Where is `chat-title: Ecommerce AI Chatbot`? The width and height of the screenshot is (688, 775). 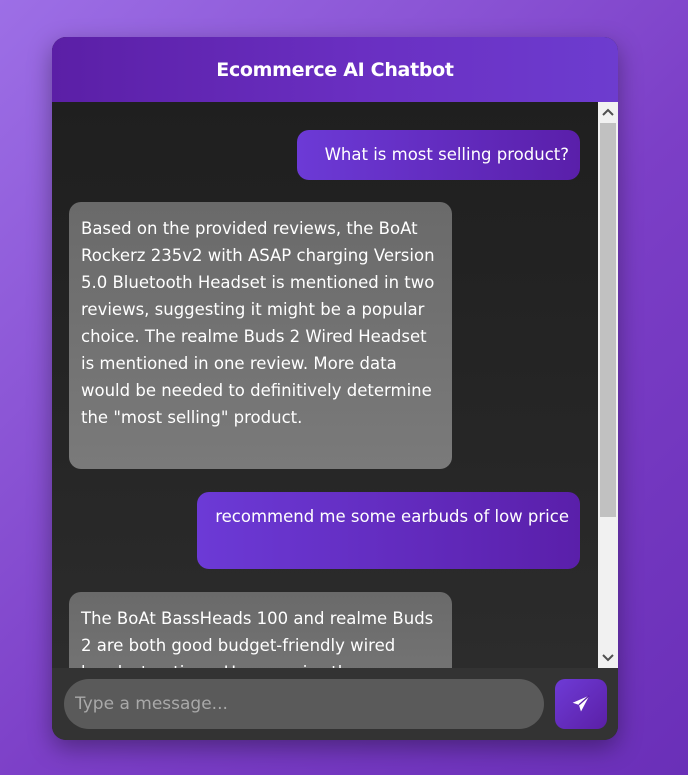
chat-title: Ecommerce AI Chatbot is located at coordinates (335, 69).